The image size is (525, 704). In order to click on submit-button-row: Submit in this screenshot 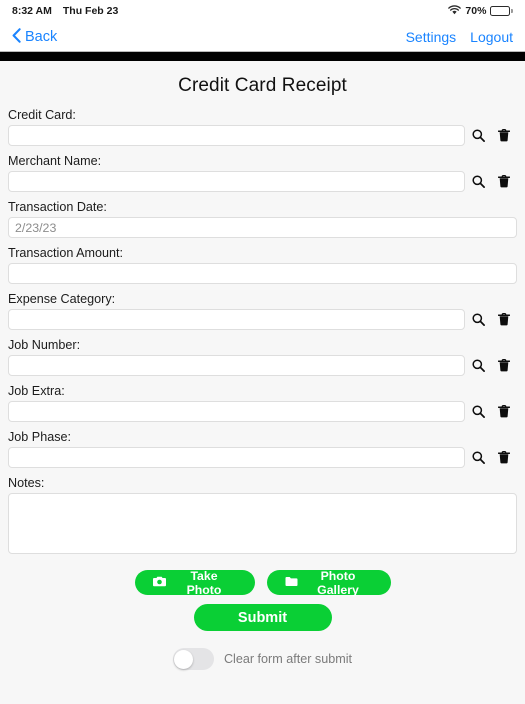, I will do `click(262, 617)`.